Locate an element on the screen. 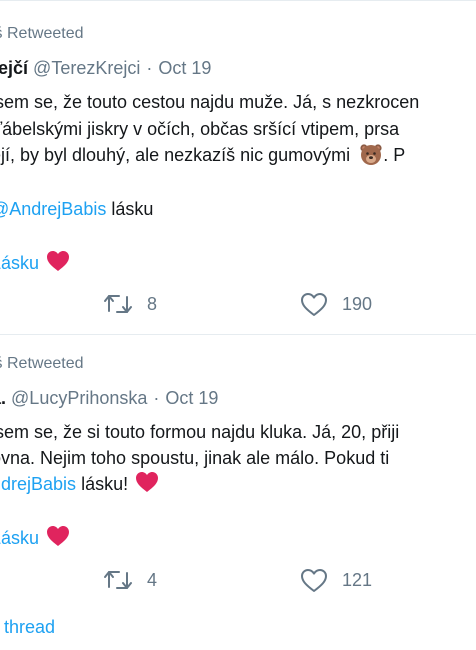 This screenshot has width=476, height=650. tweet-text: lásku! is located at coordinates (102, 484).